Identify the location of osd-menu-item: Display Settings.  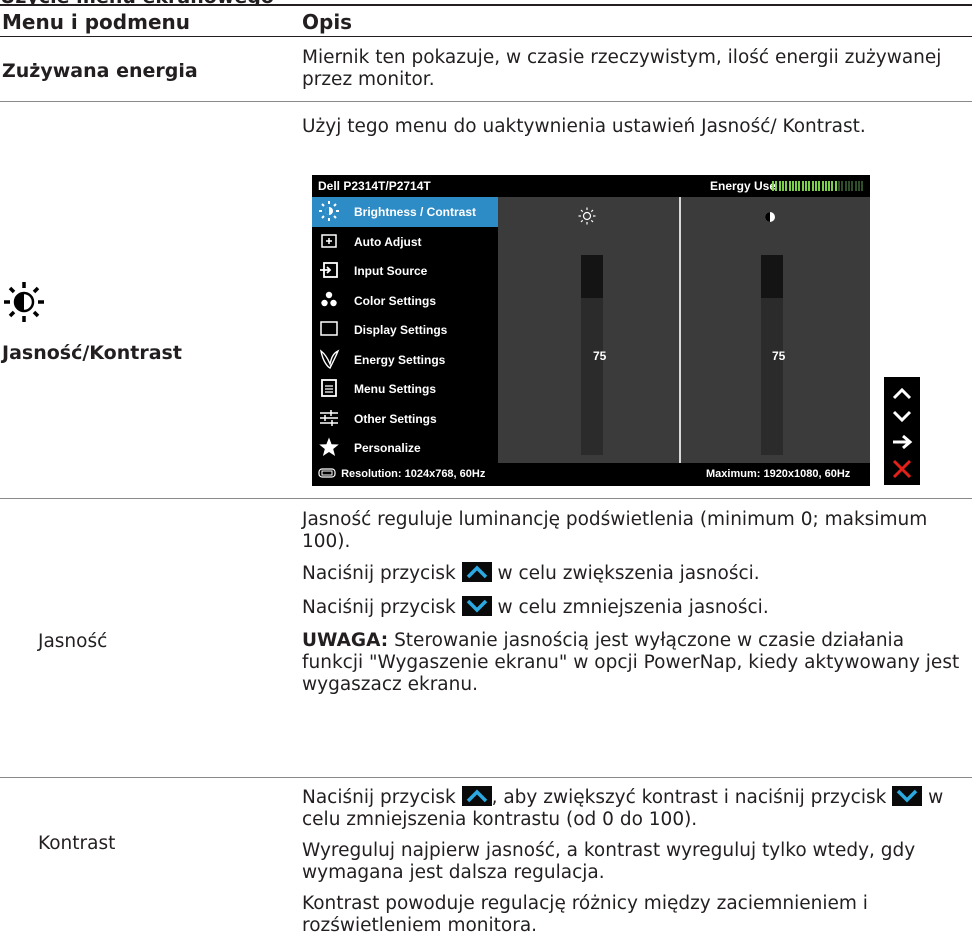
(405, 330).